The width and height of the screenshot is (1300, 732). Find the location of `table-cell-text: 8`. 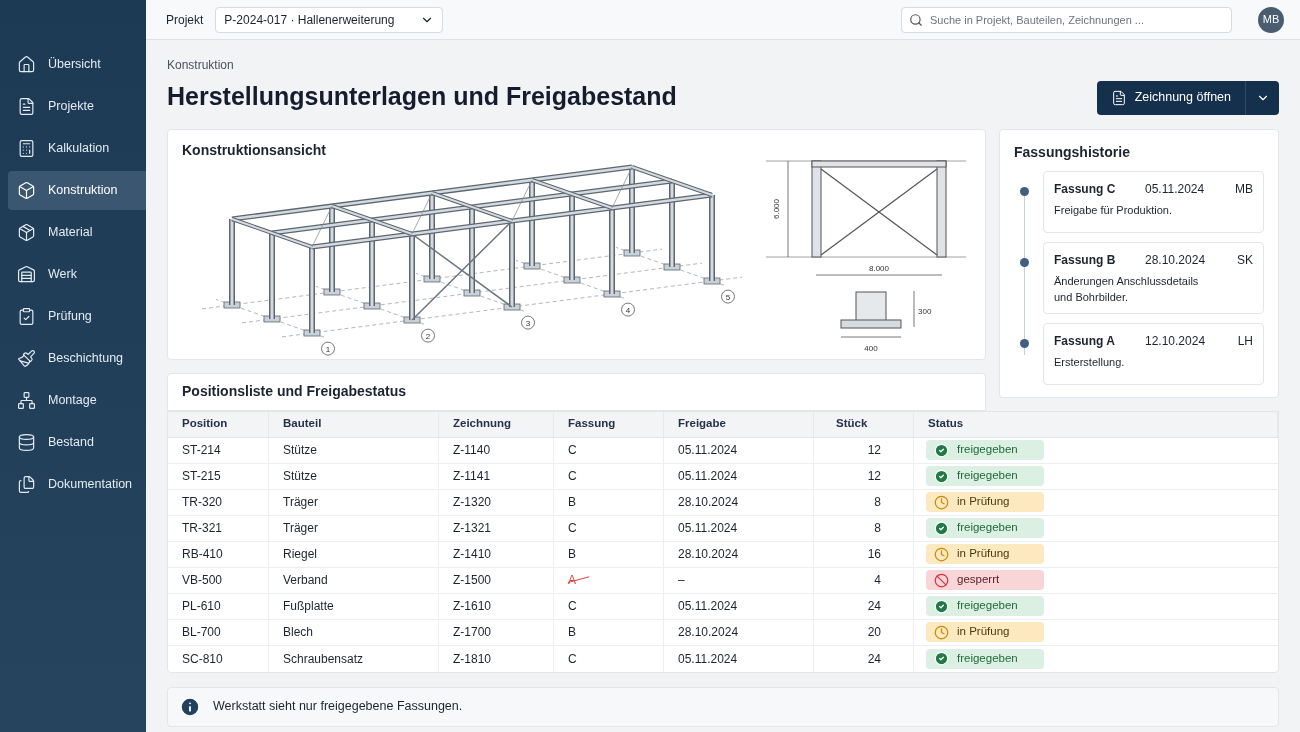

table-cell-text: 8 is located at coordinates (877, 528).